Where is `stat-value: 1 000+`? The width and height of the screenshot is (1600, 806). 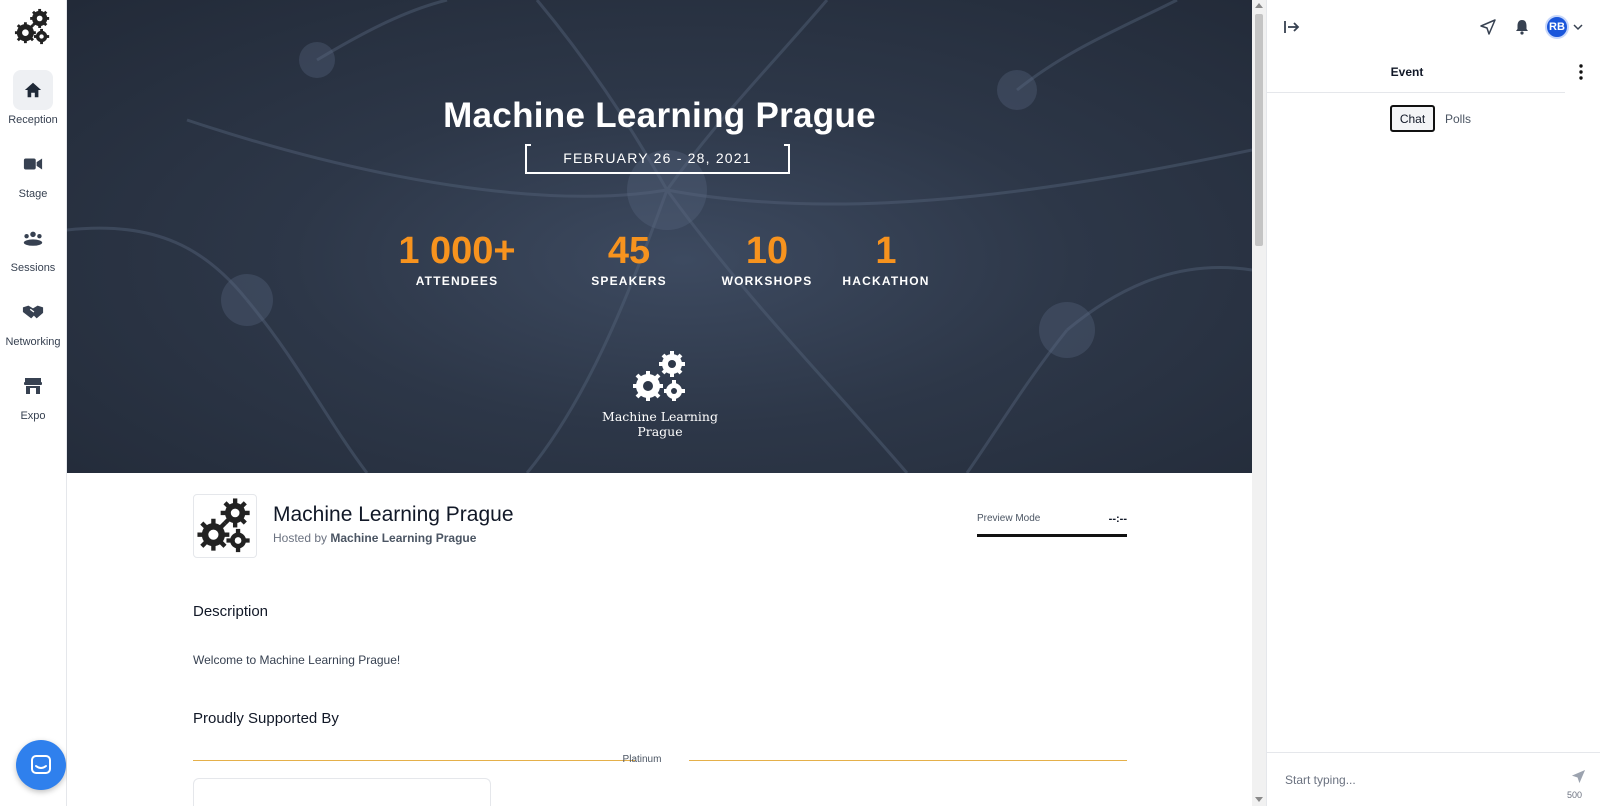
stat-value: 1 000+ is located at coordinates (457, 251).